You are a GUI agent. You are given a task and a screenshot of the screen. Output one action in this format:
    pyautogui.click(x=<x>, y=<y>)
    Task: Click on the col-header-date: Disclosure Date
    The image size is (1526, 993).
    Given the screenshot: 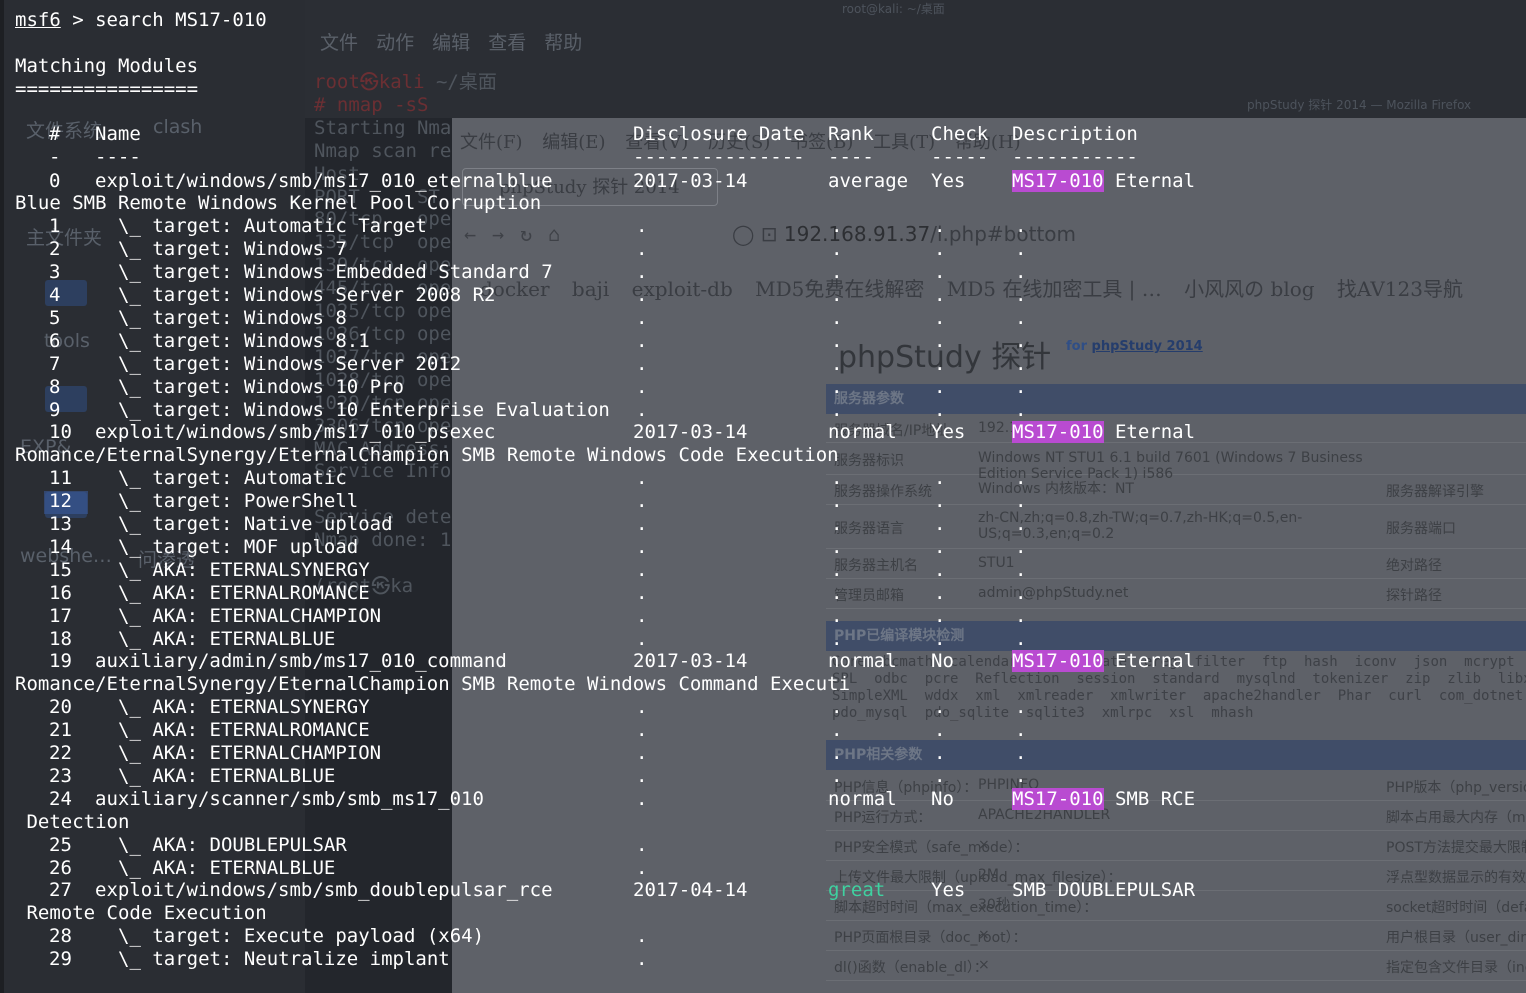 What is the action you would take?
    pyautogui.click(x=719, y=134)
    